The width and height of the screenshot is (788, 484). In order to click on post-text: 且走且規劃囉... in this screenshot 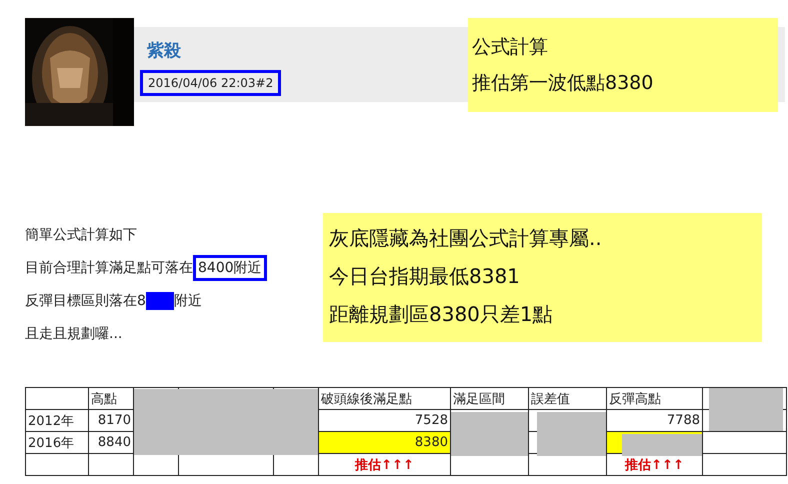, I will do `click(73, 333)`.